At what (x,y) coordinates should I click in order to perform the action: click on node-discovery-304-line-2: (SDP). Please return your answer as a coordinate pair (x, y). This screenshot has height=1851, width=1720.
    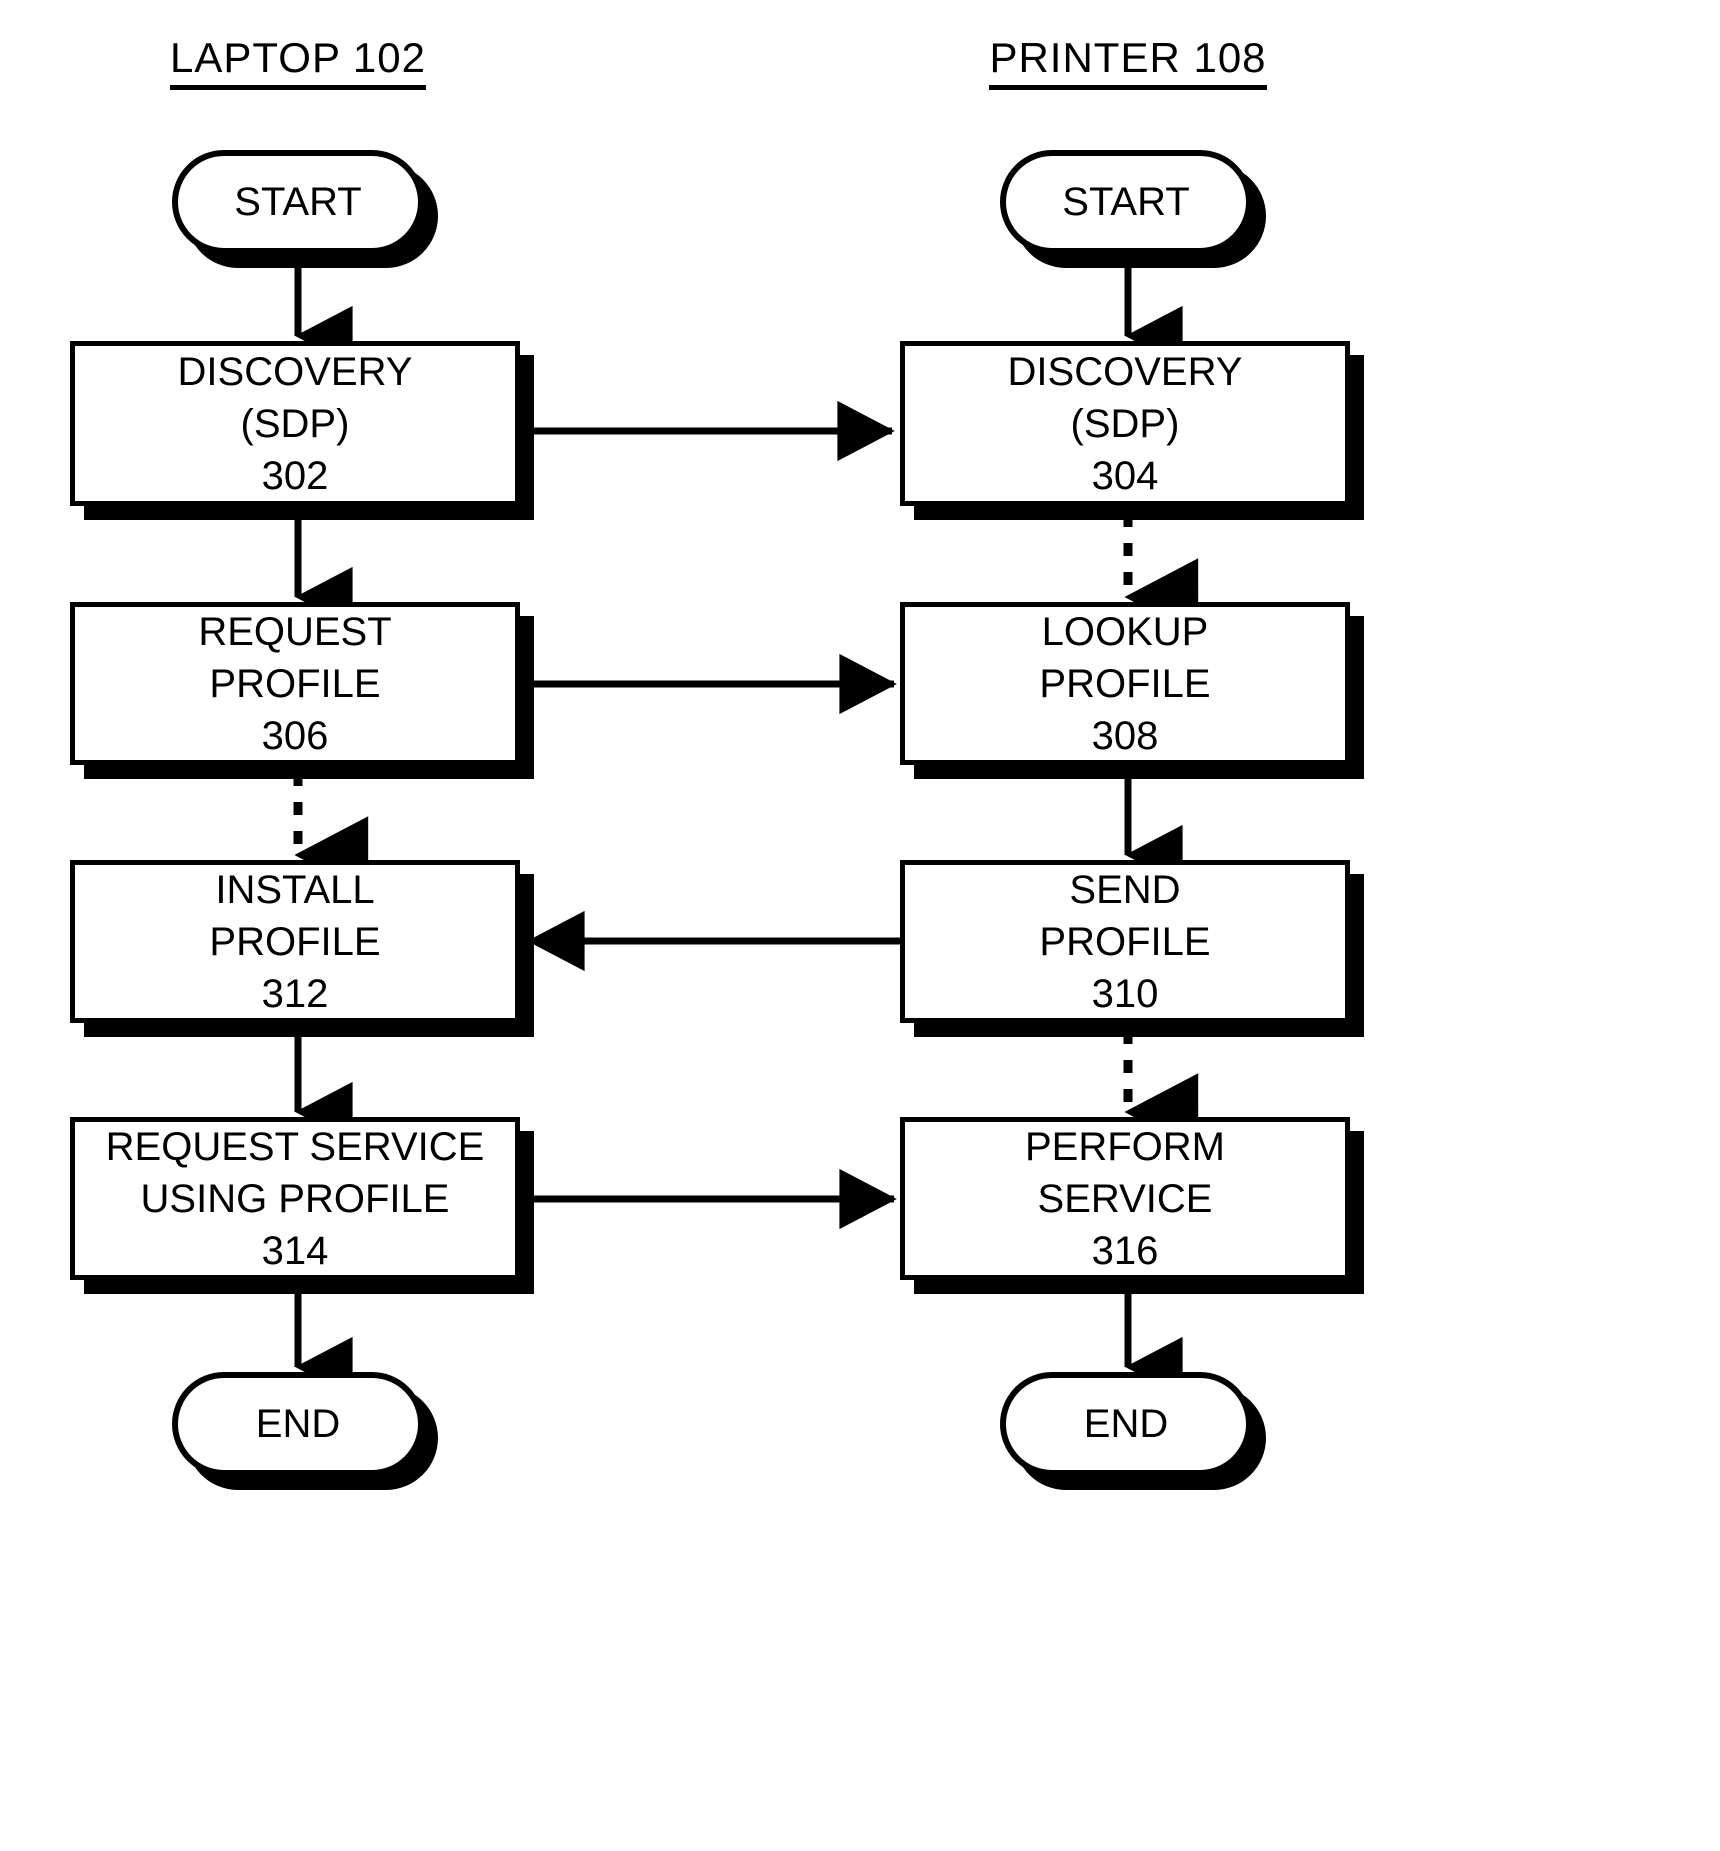
    Looking at the image, I should click on (1125, 423).